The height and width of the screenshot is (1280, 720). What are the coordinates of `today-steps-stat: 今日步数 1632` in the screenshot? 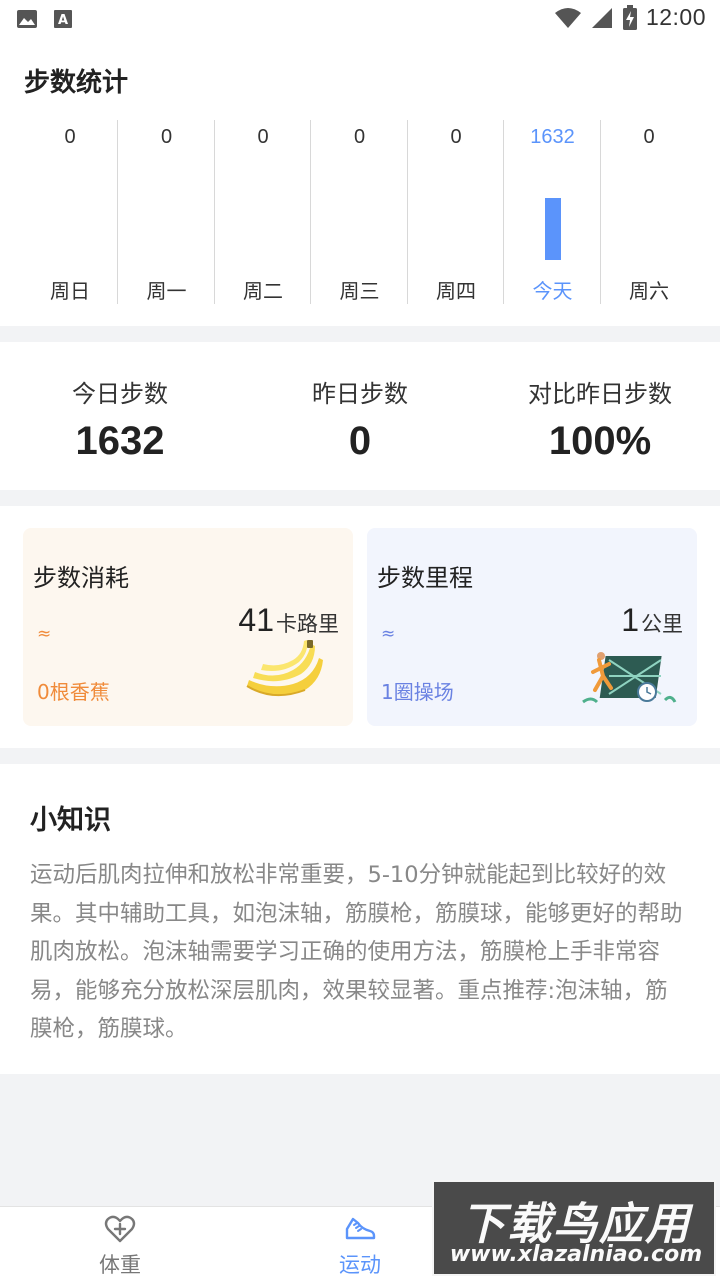 It's located at (120, 416).